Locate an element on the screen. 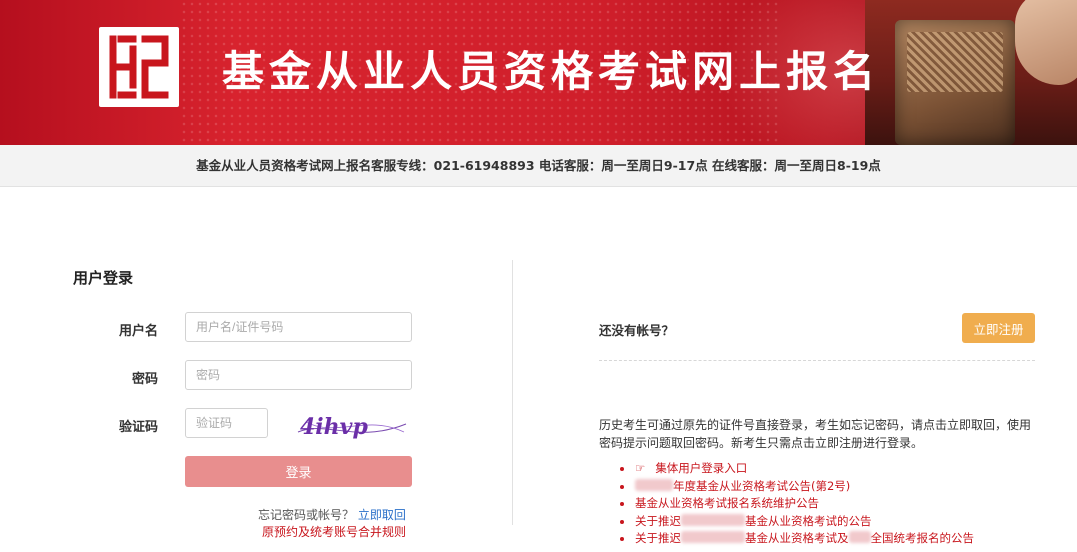  retrieve-now-link: 立即取回 is located at coordinates (382, 515).